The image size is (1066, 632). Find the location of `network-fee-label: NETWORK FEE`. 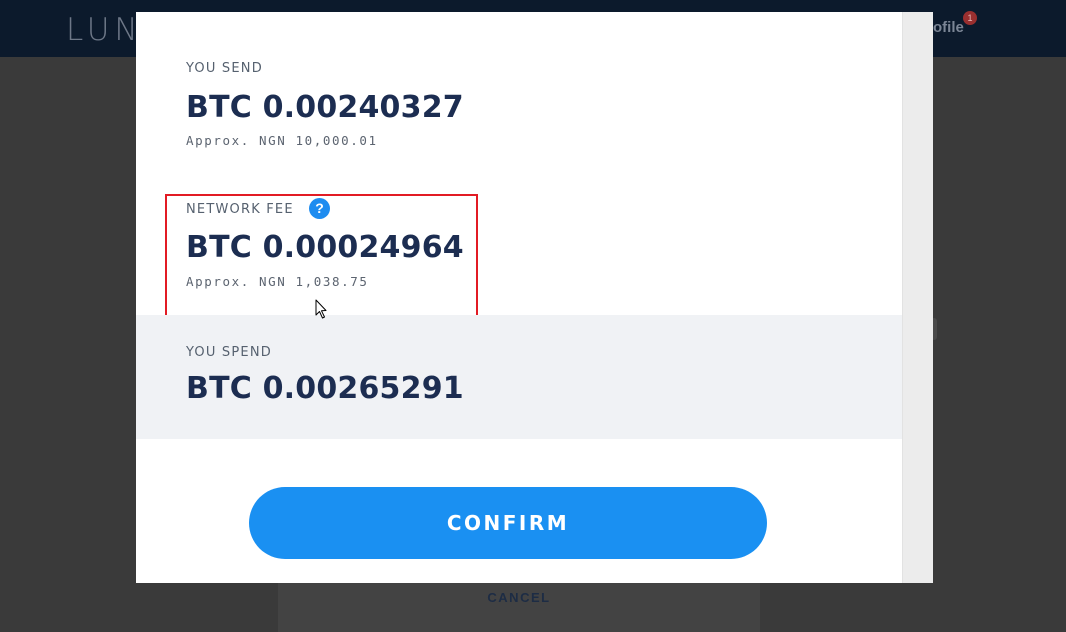

network-fee-label: NETWORK FEE is located at coordinates (240, 209).